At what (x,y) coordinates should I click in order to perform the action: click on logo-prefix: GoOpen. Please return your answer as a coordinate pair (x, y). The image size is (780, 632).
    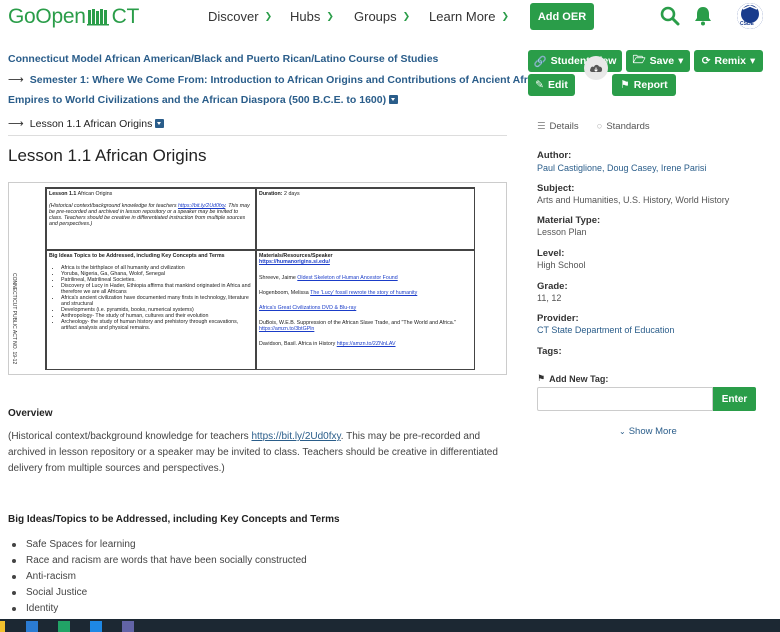
    Looking at the image, I should click on (47, 16).